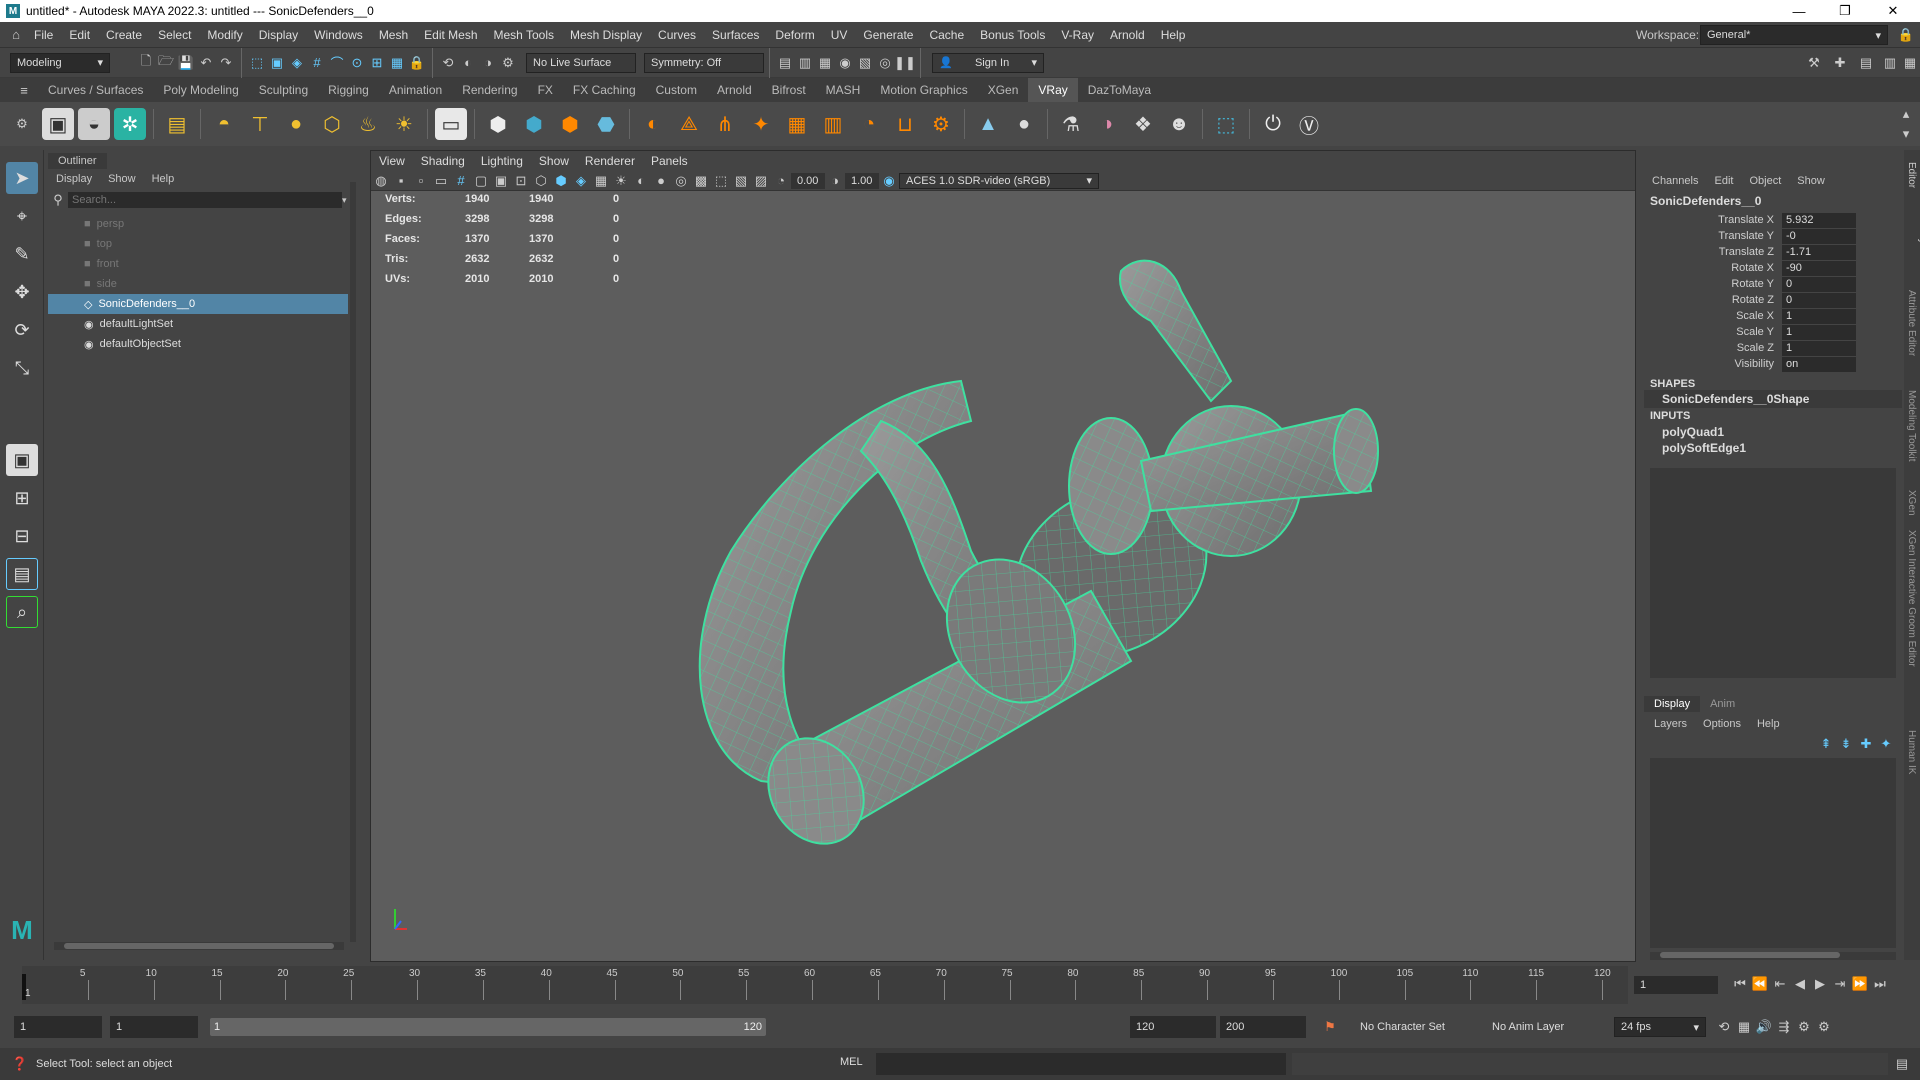  I want to click on layer-tab-display: Display, so click(1672, 704).